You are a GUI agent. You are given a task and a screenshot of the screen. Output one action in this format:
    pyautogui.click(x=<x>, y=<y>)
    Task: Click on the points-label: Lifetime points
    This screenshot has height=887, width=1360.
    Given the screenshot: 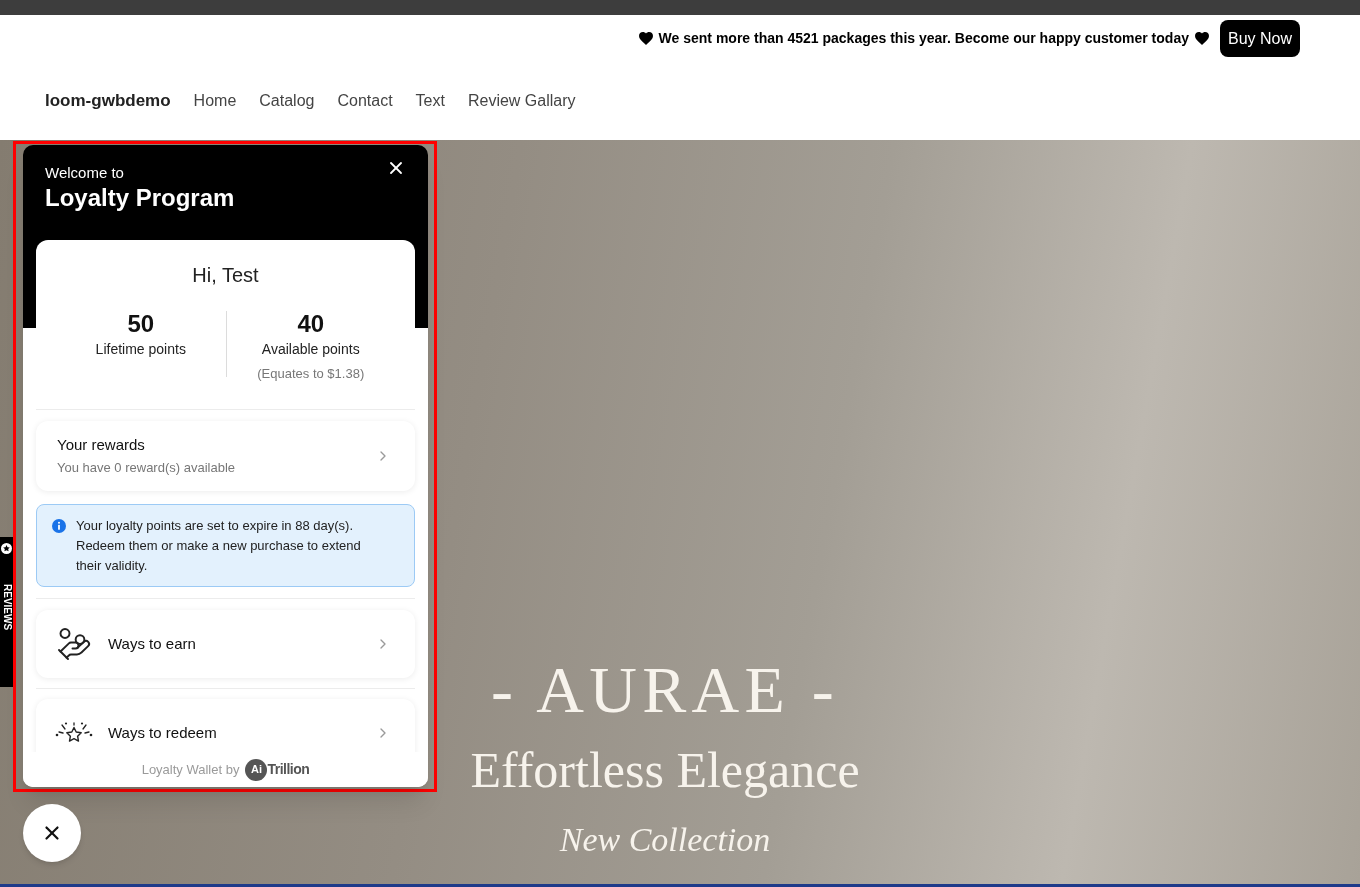 What is the action you would take?
    pyautogui.click(x=140, y=349)
    